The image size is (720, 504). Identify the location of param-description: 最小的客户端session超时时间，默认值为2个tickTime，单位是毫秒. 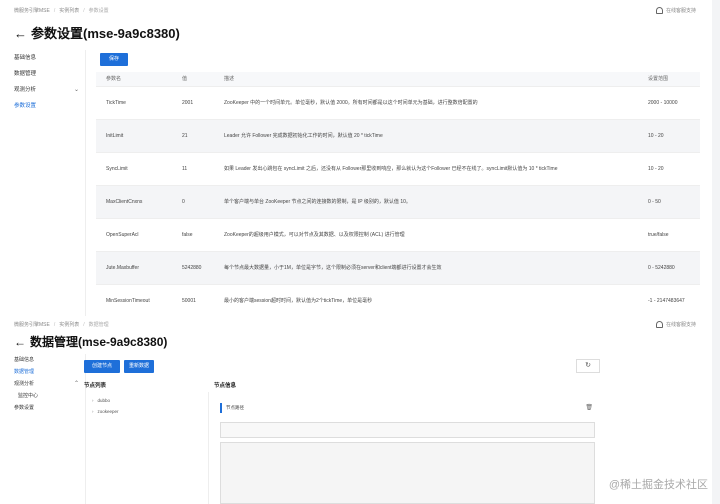
(426, 300).